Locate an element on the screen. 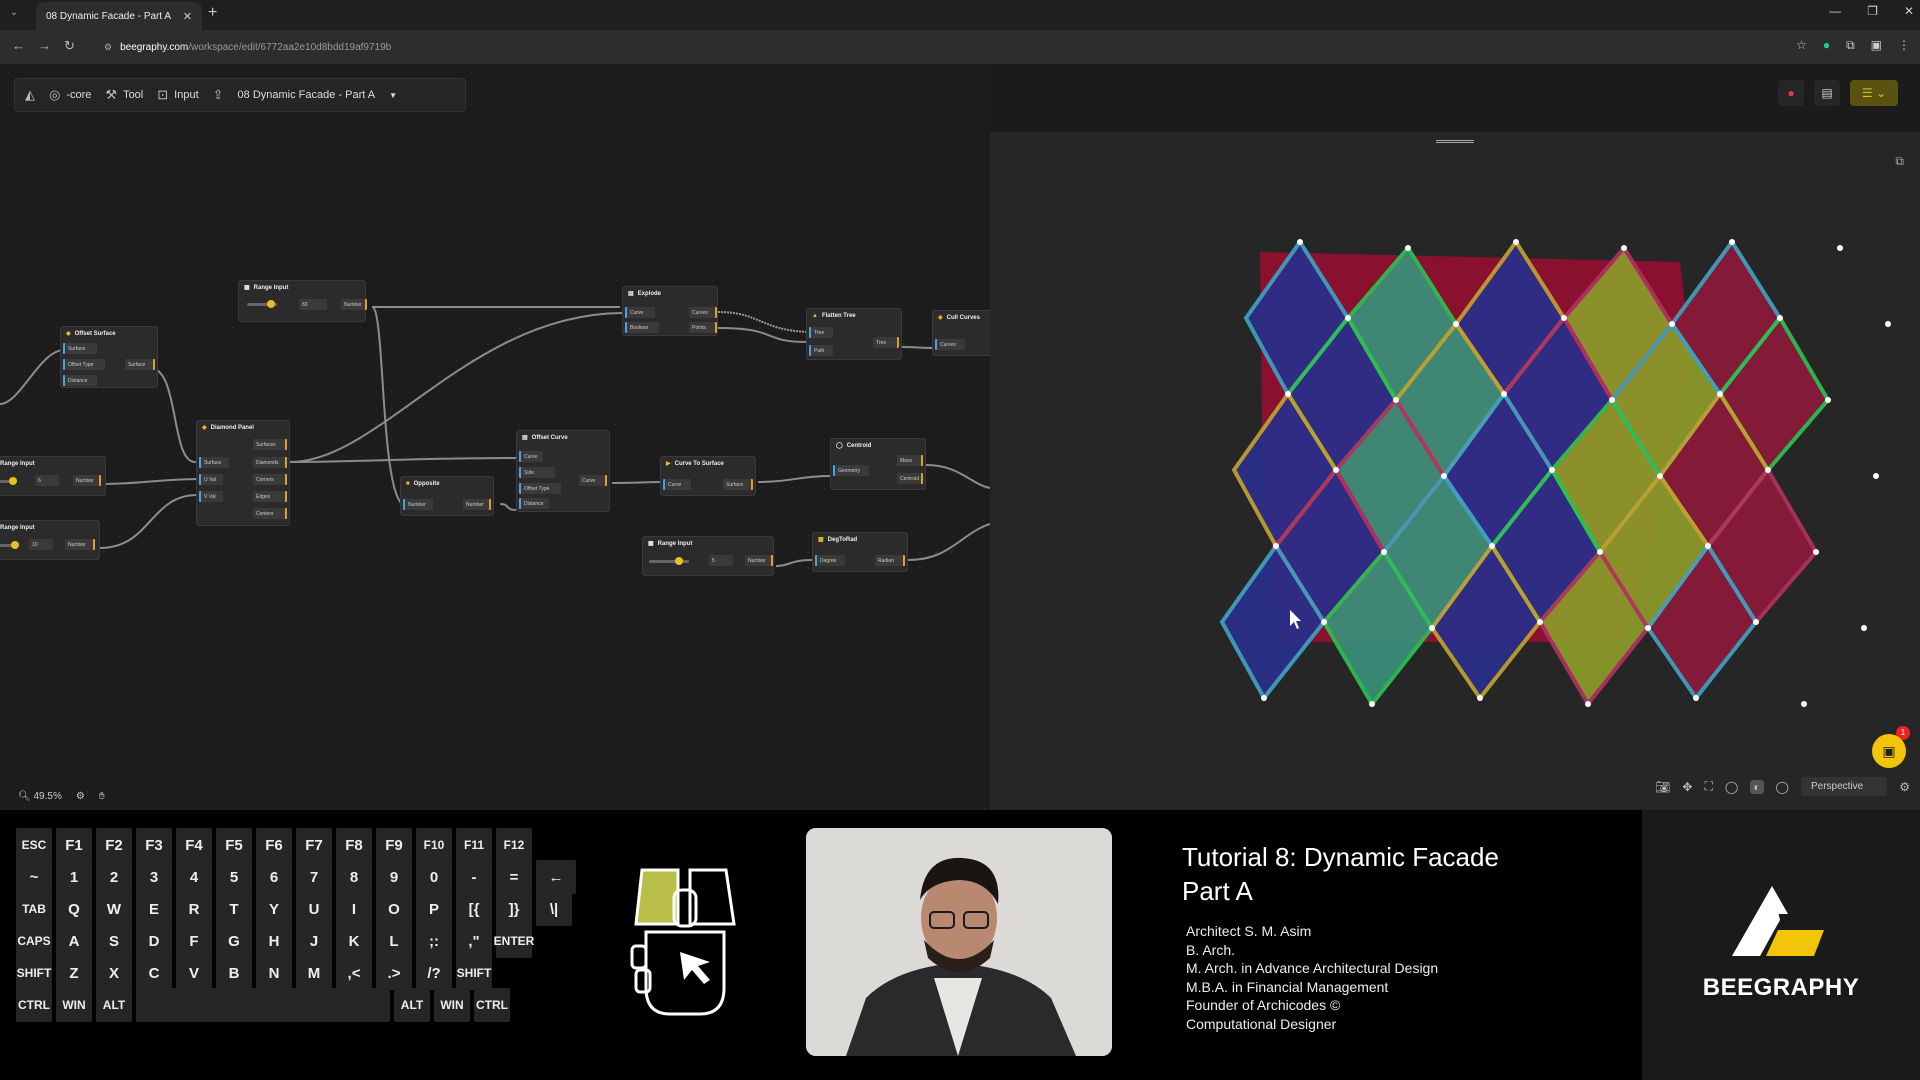  range-value: 83 is located at coordinates (313, 304).